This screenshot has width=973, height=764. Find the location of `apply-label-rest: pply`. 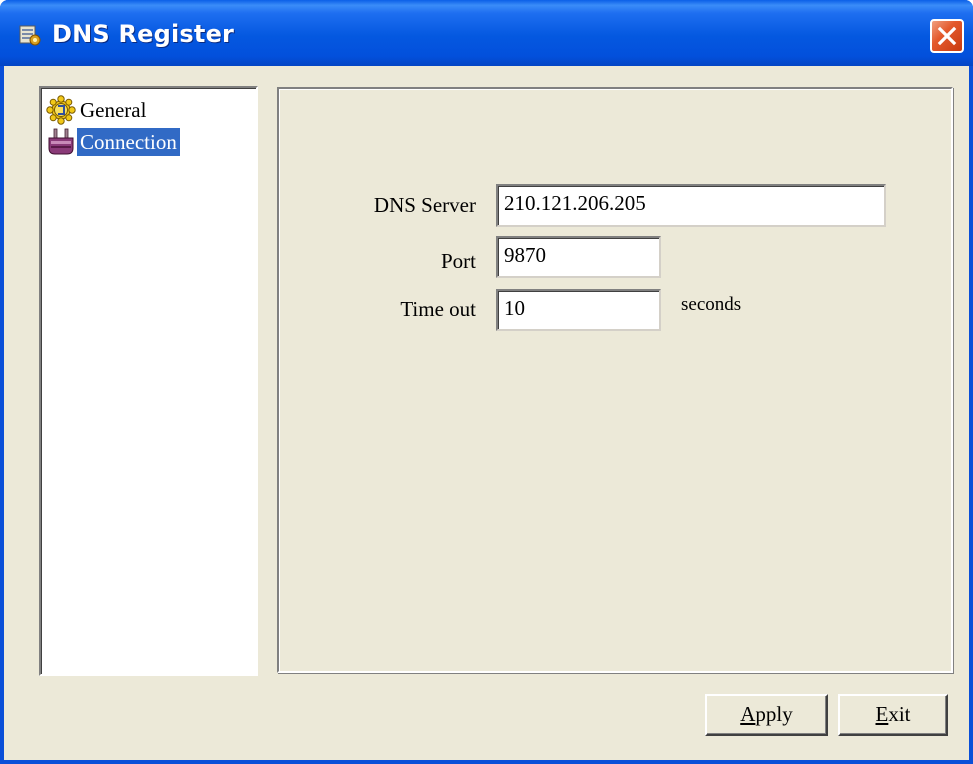

apply-label-rest: pply is located at coordinates (774, 714).